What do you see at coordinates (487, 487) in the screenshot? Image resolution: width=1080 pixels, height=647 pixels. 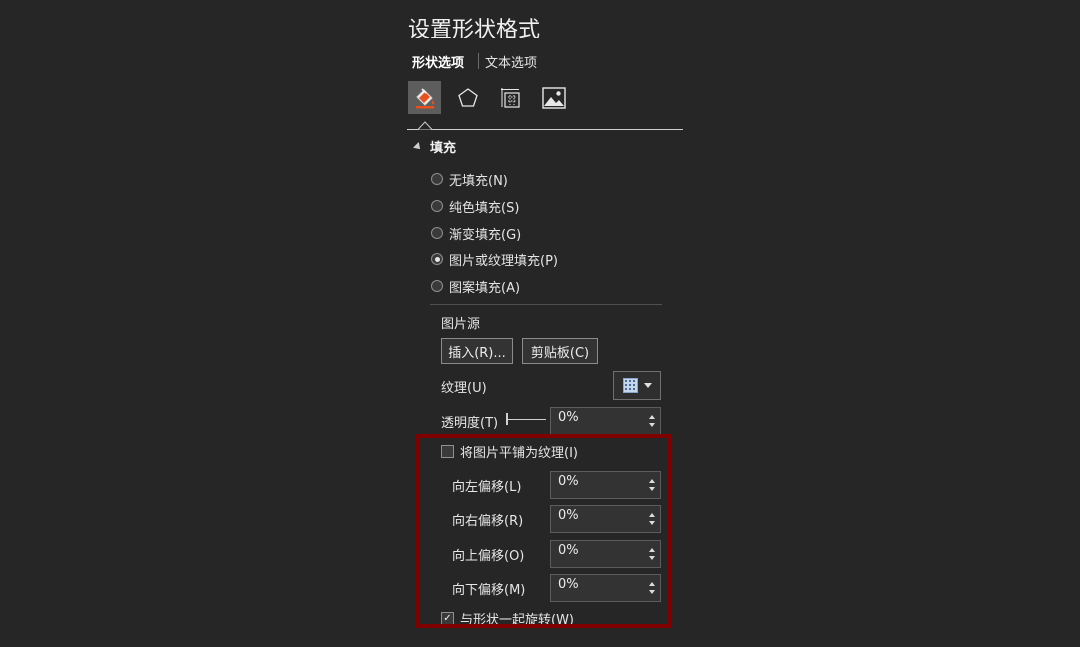 I see `offset-left-label: 向左偏移(L)` at bounding box center [487, 487].